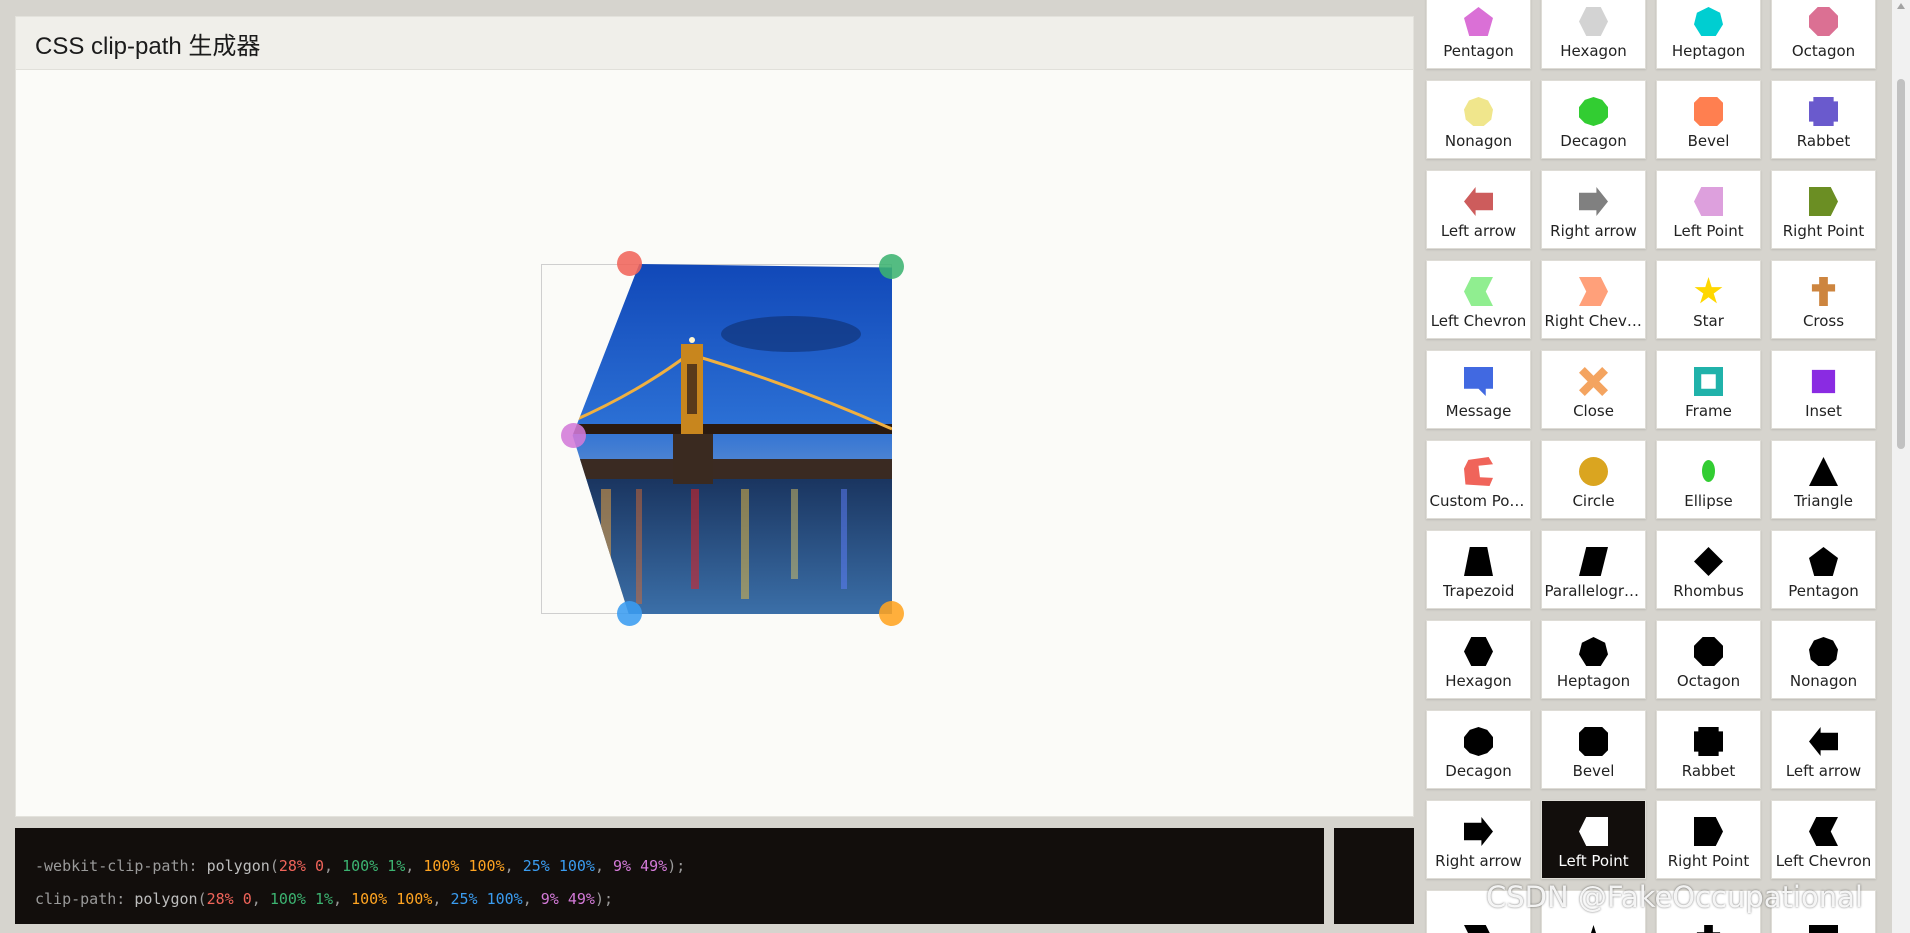 The image size is (1910, 933). What do you see at coordinates (1593, 929) in the screenshot?
I see `star-icon` at bounding box center [1593, 929].